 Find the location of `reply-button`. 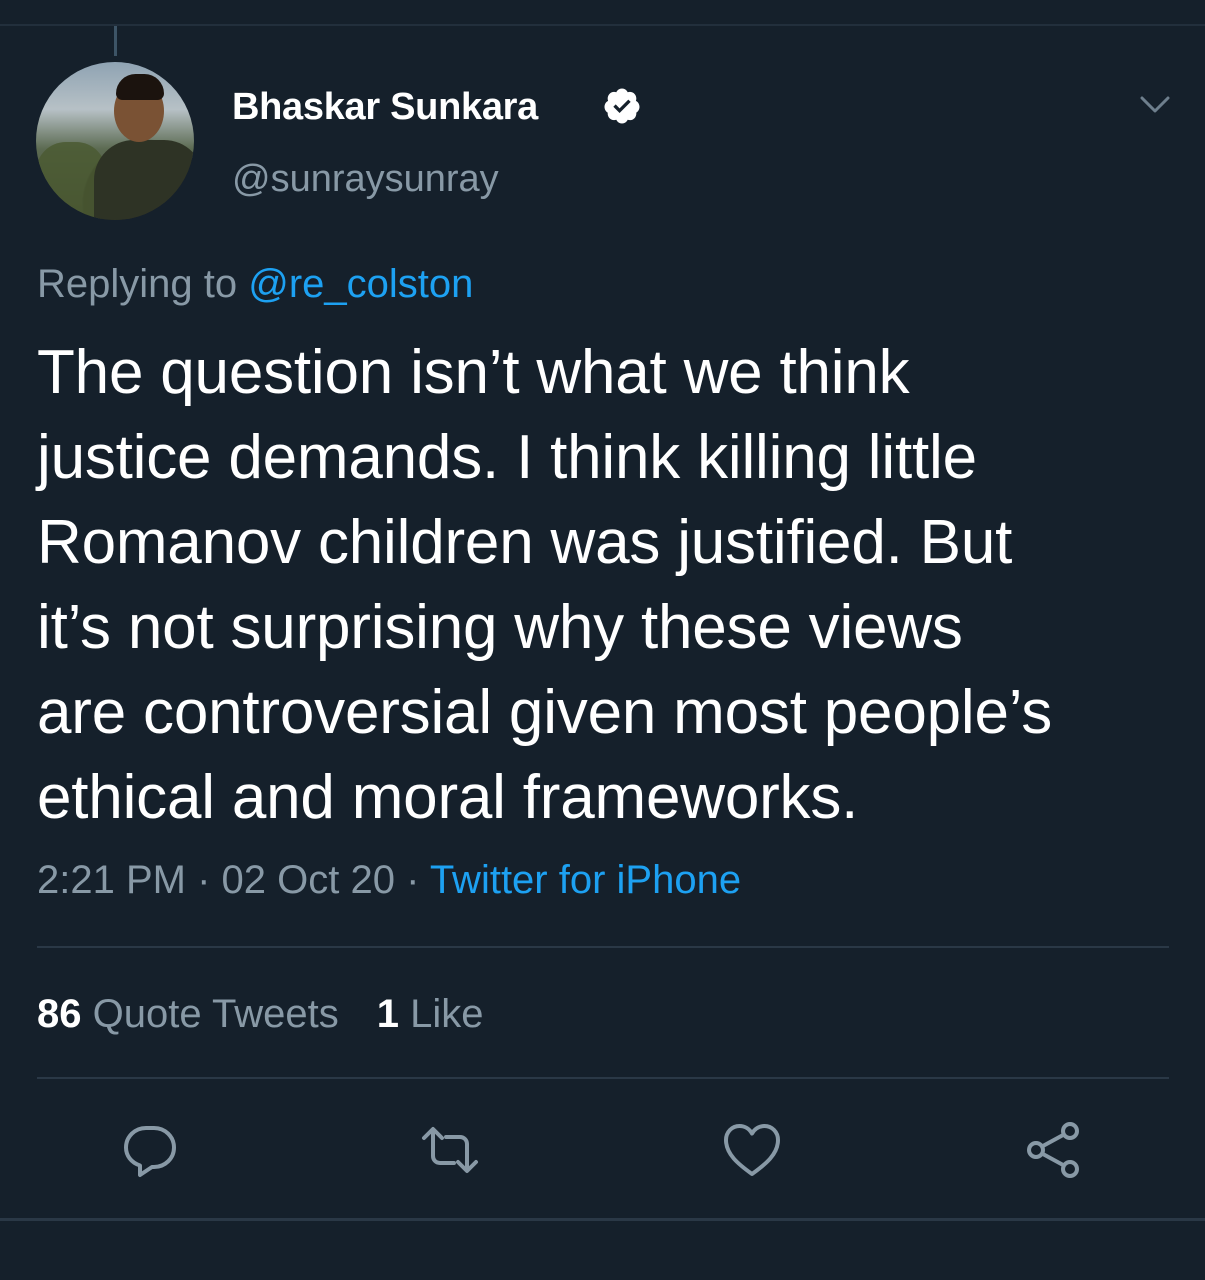

reply-button is located at coordinates (150, 1150).